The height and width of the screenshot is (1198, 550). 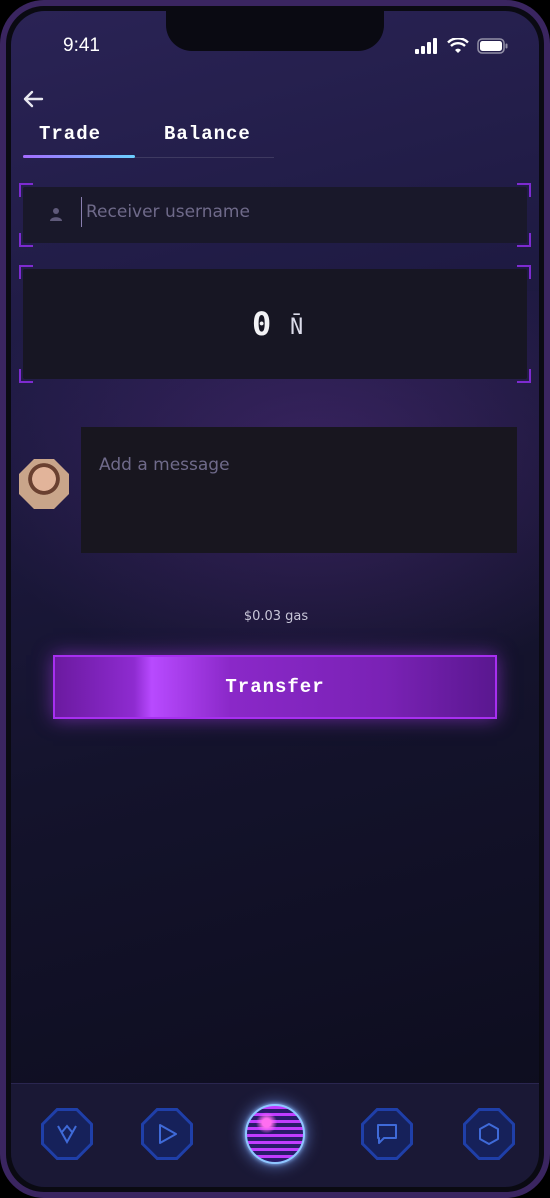 I want to click on hexagon-icon, so click(x=489, y=1134).